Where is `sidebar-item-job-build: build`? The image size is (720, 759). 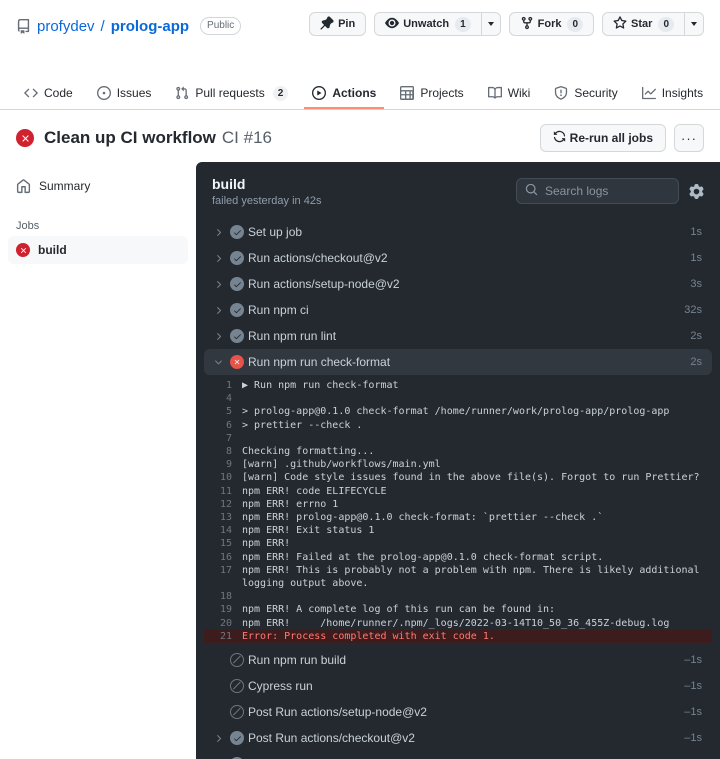
sidebar-item-job-build: build is located at coordinates (98, 250).